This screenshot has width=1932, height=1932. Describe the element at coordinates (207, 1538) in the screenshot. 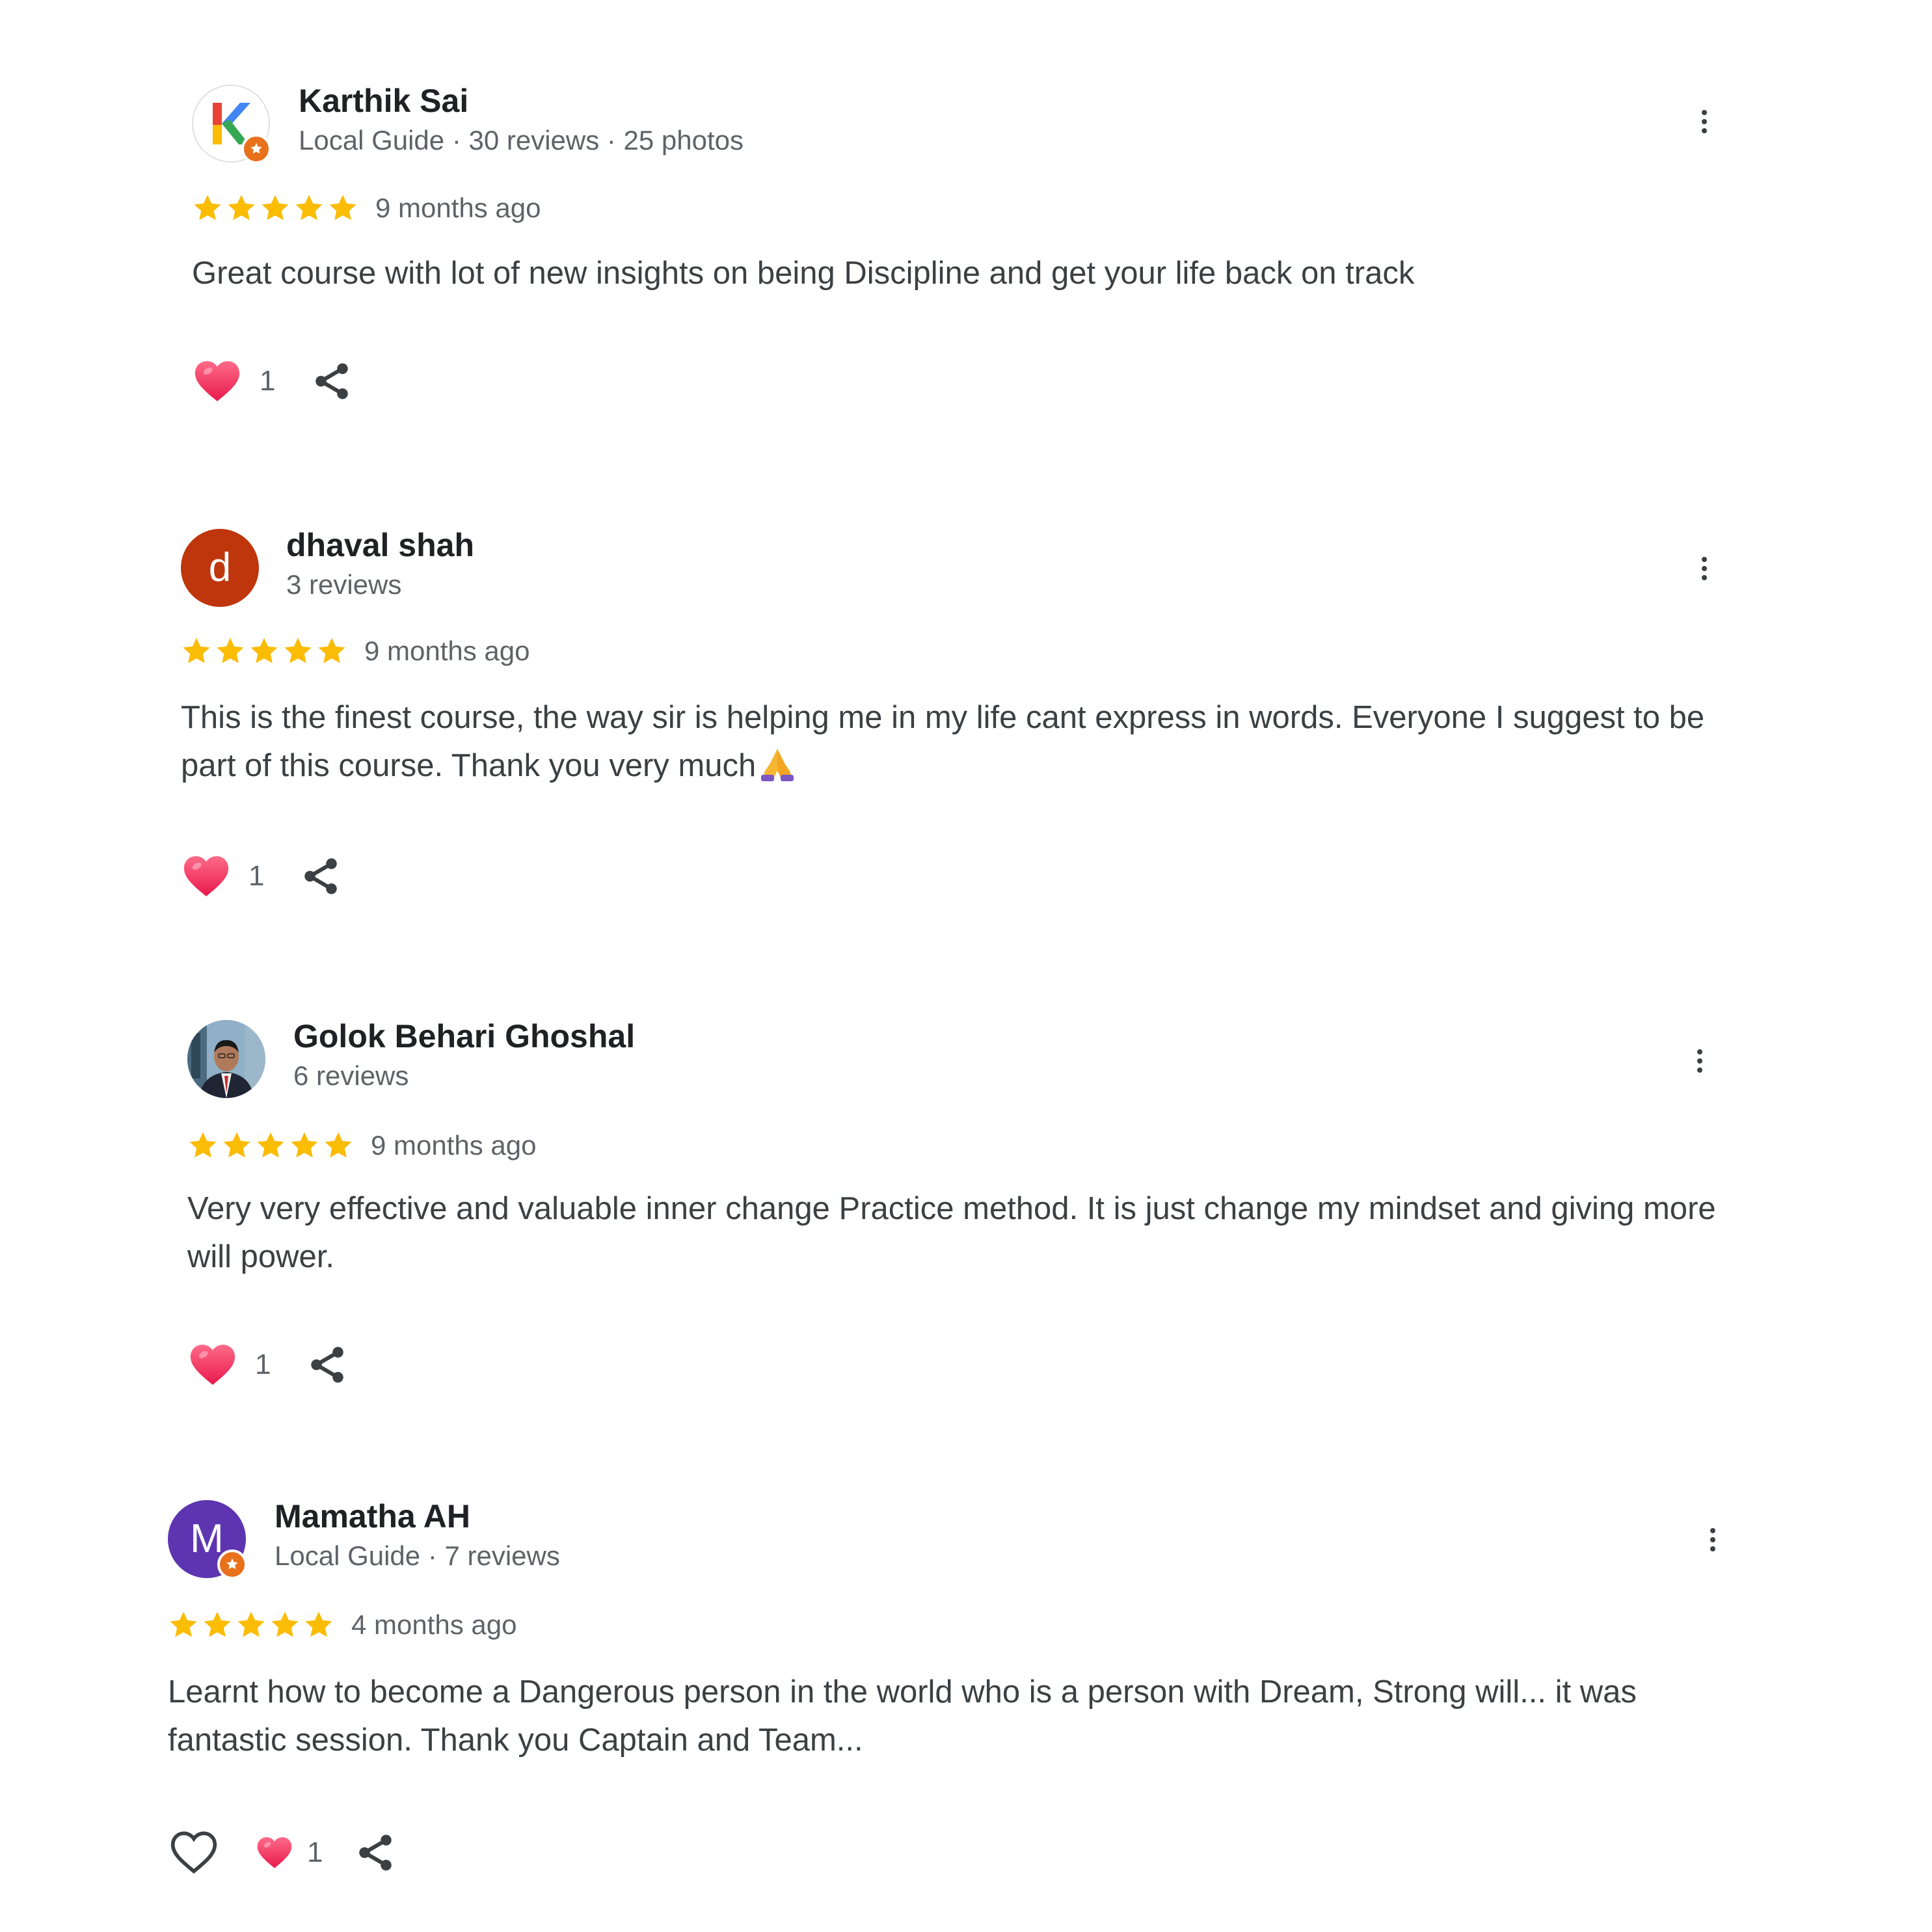

I see `avatar-letter: M` at that location.